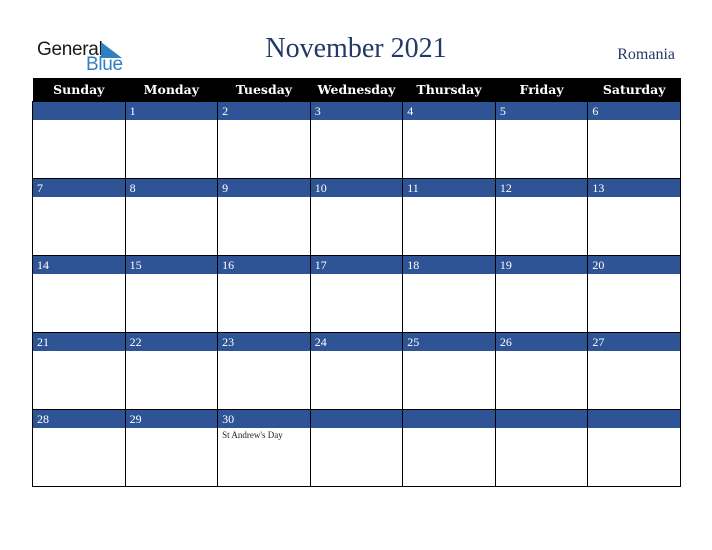 This screenshot has height=550, width=712. What do you see at coordinates (541, 188) in the screenshot?
I see `day-number: 12` at bounding box center [541, 188].